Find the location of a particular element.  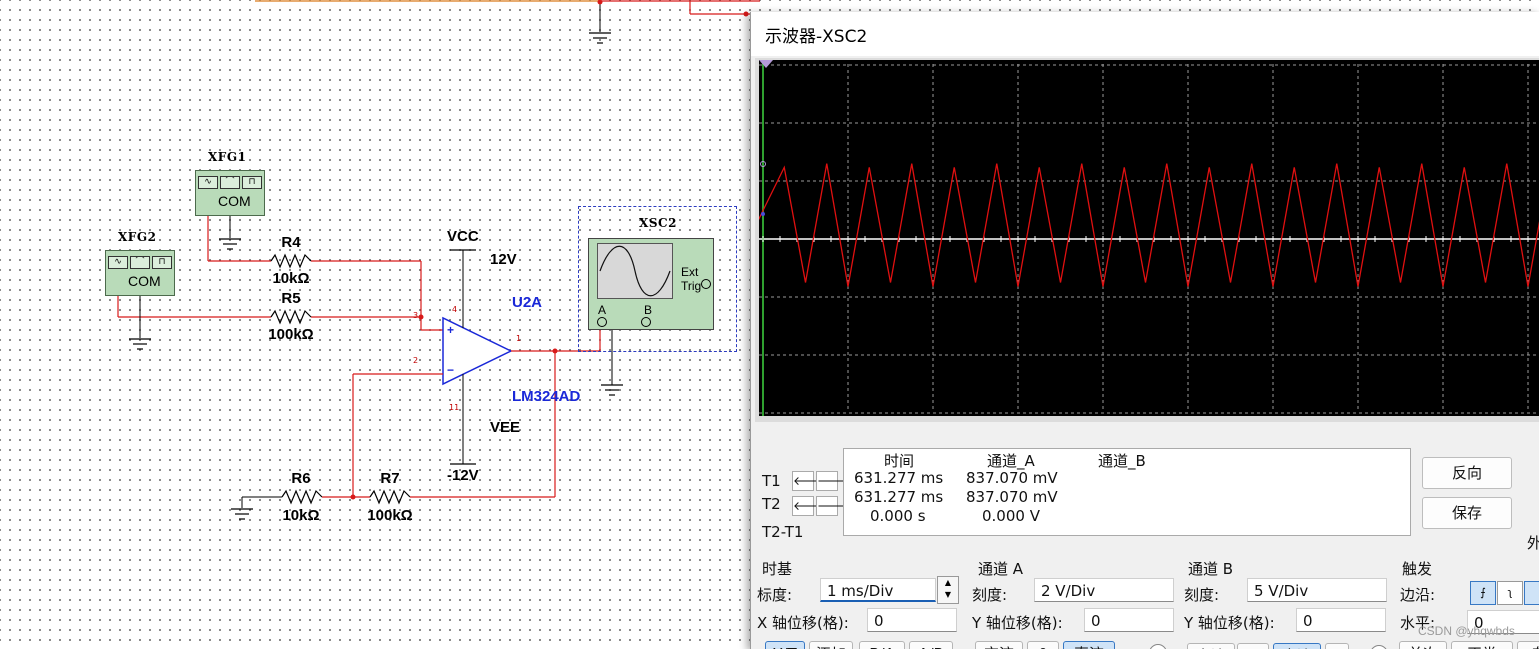

x-position-field: 0 is located at coordinates (912, 620).